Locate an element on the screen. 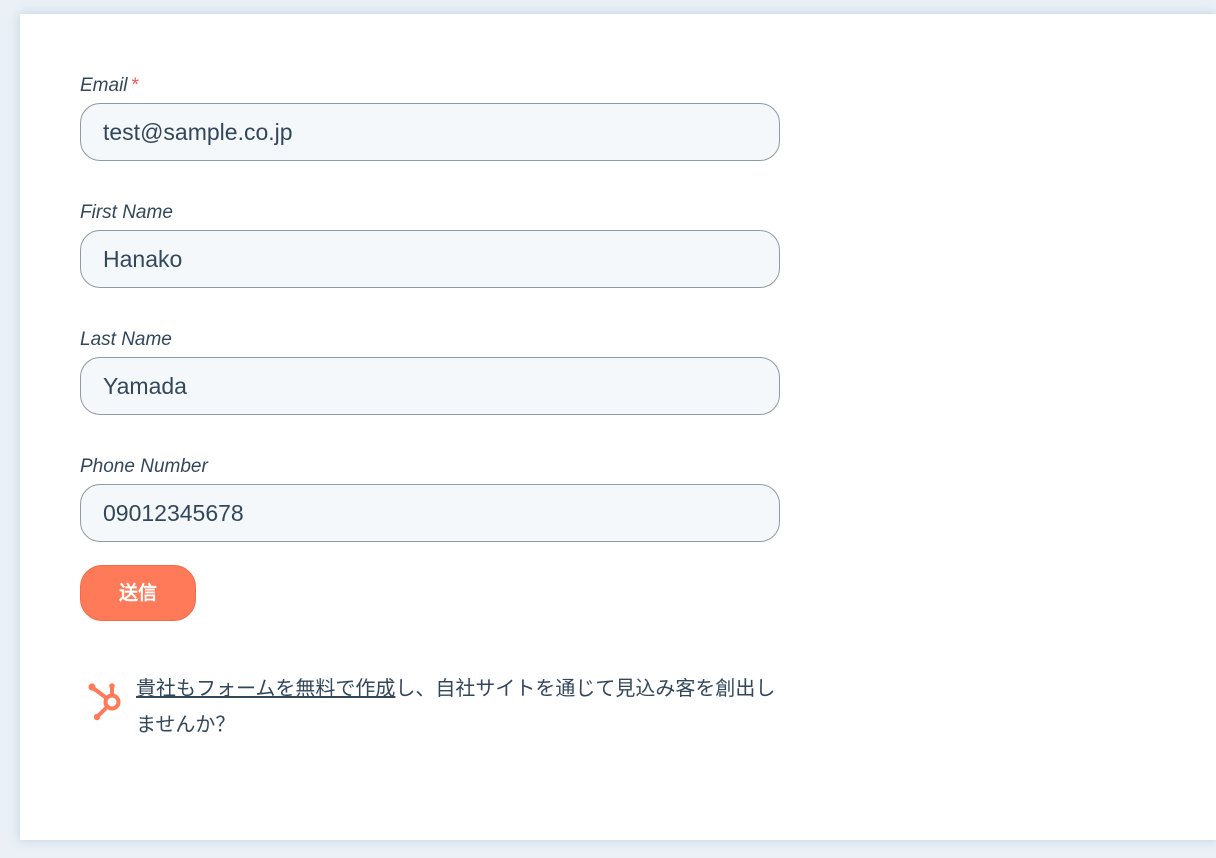 This screenshot has width=1216, height=858. first-name-input: Hanako is located at coordinates (430, 259).